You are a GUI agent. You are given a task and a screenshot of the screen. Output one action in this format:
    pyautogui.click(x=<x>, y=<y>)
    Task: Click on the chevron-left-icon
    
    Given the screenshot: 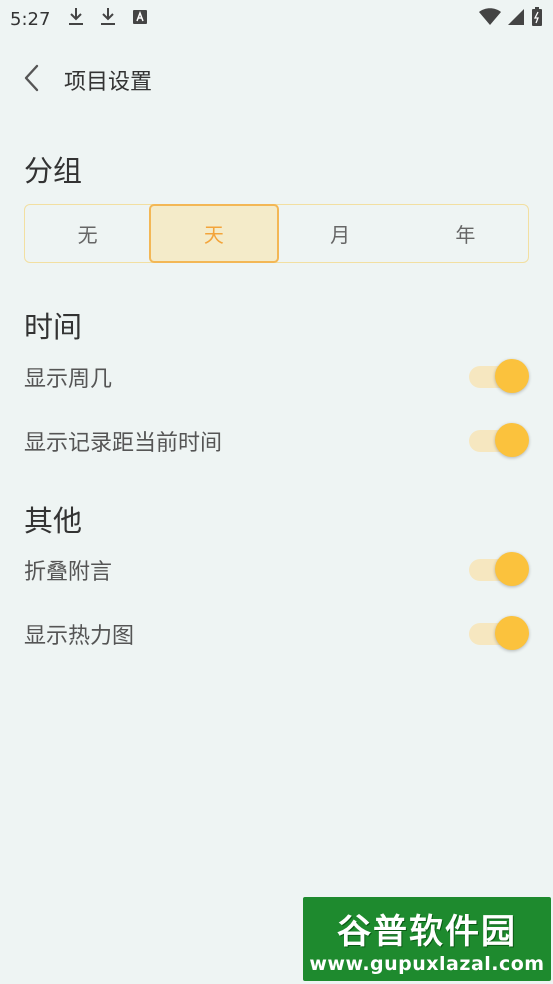 What is the action you would take?
    pyautogui.click(x=32, y=80)
    